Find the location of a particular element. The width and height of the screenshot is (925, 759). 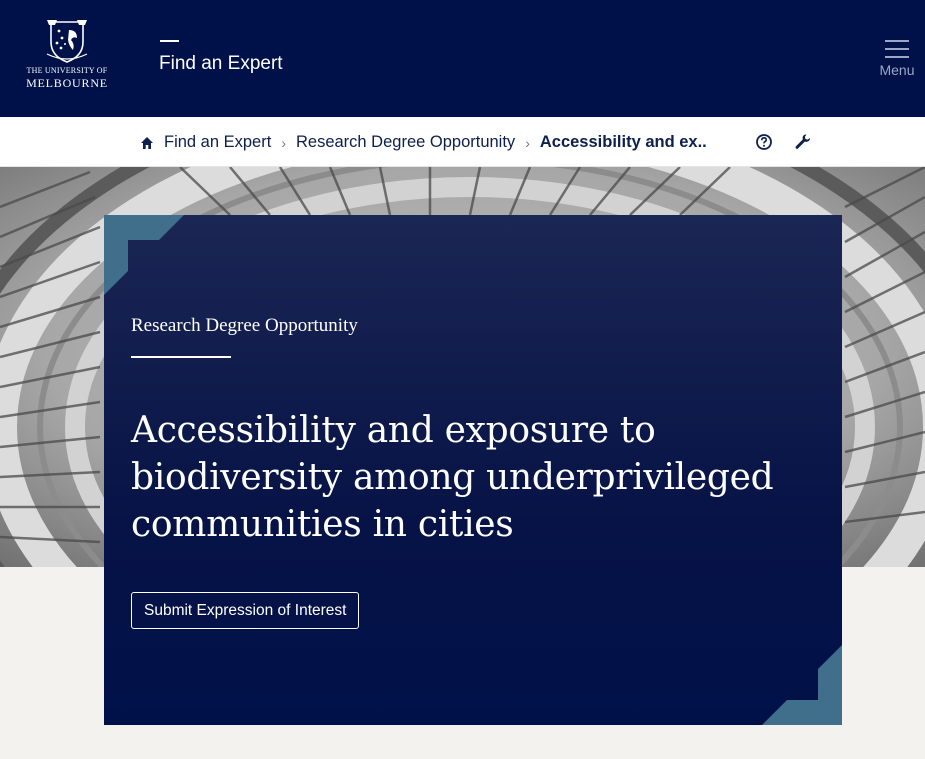

university-logo: THE UNIVERSITY OF MELBOURNE is located at coordinates (67, 59).